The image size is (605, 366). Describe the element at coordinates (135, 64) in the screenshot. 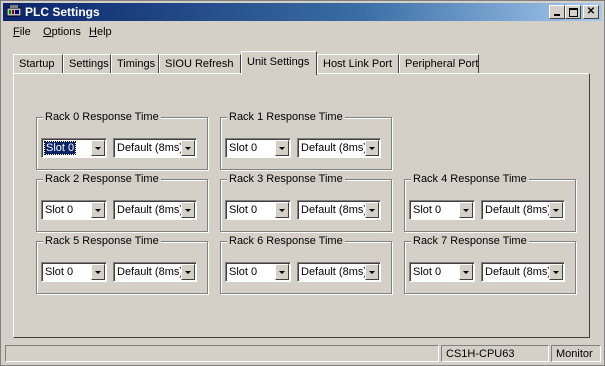

I see `tab-timings: Timings` at that location.